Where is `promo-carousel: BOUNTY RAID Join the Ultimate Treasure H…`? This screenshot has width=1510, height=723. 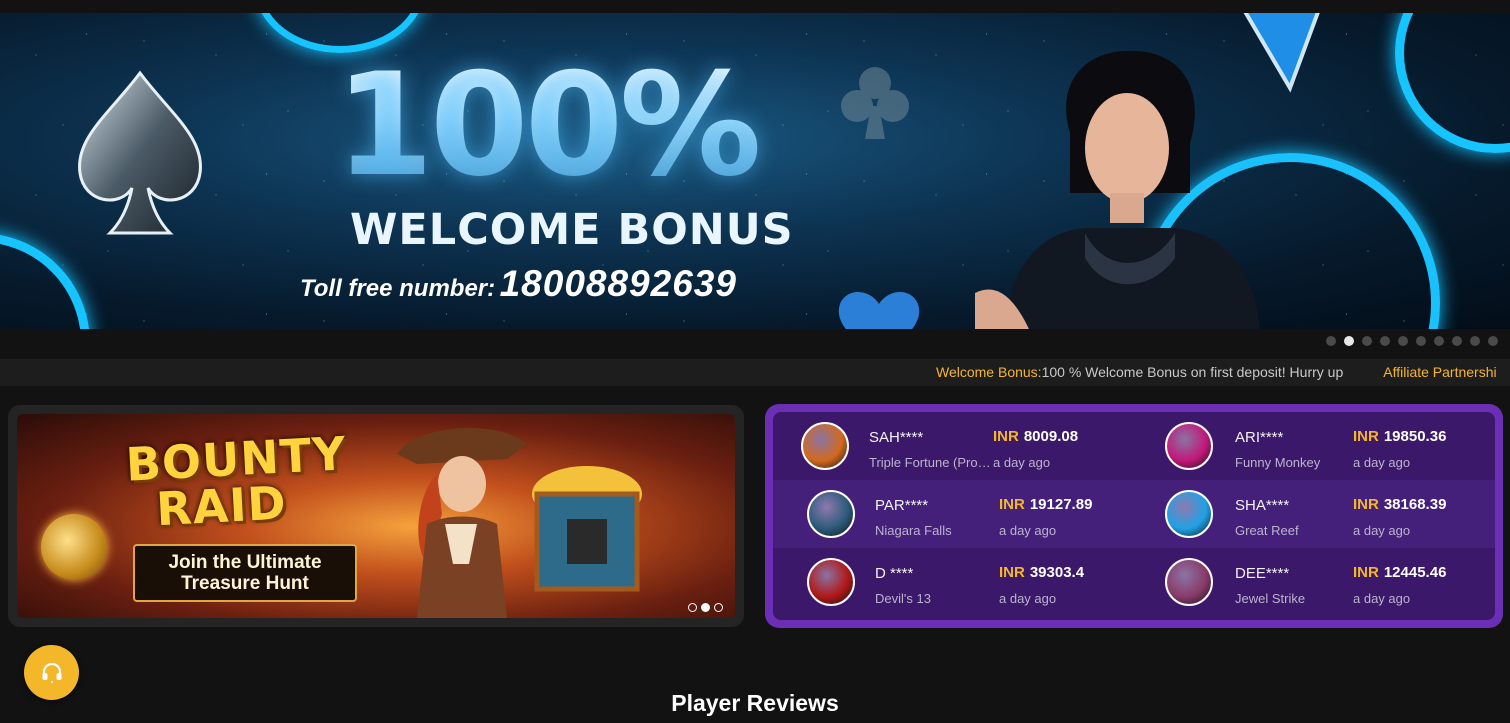
promo-carousel: BOUNTY RAID Join the Ultimate Treasure H… is located at coordinates (376, 516).